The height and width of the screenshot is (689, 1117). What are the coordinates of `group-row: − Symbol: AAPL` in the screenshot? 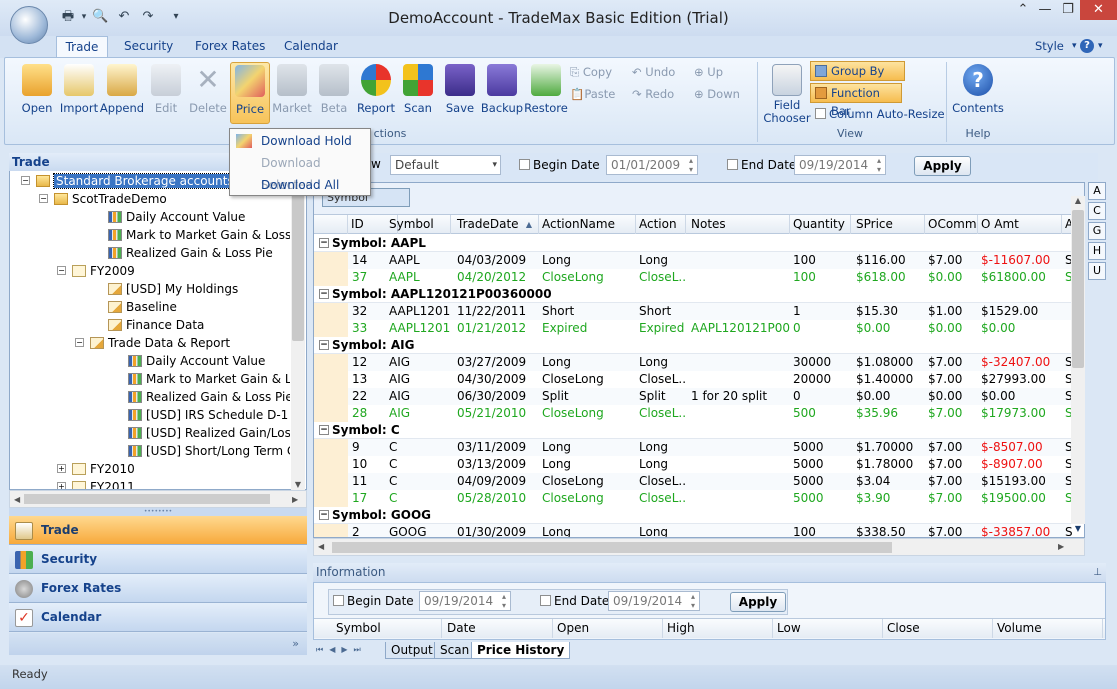 It's located at (692, 243).